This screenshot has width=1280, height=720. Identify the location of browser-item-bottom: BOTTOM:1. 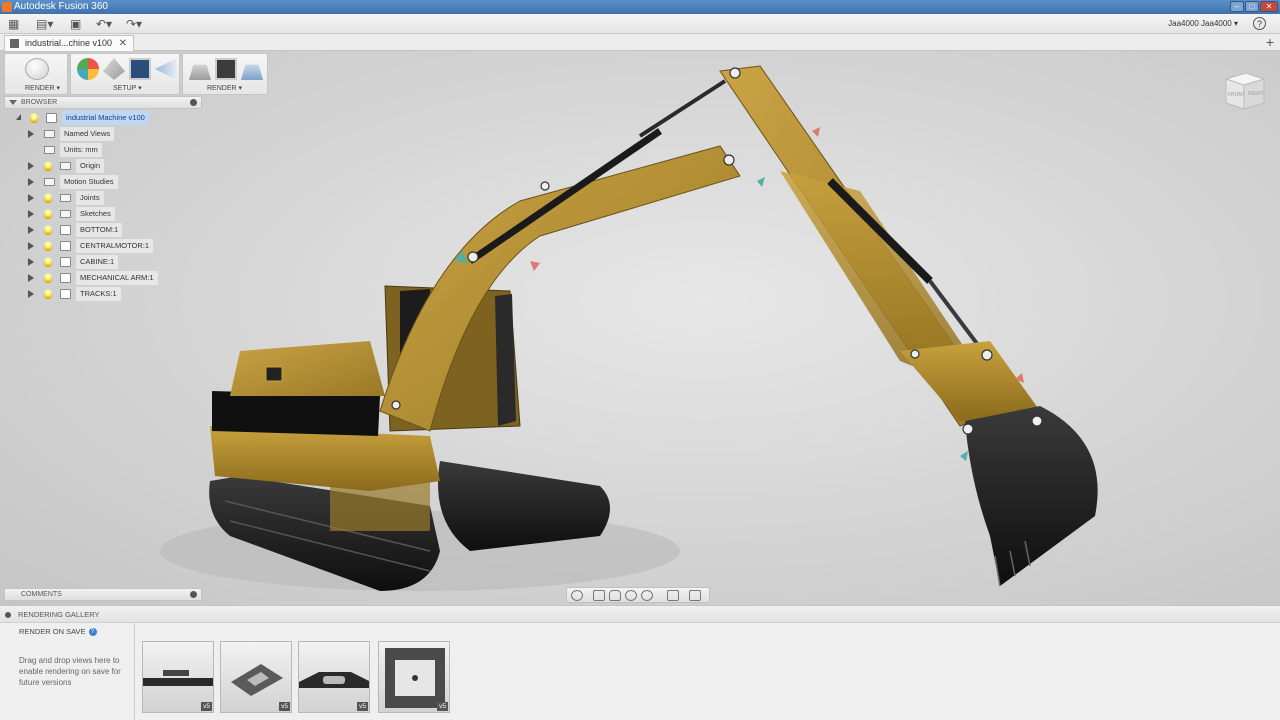
(74, 230).